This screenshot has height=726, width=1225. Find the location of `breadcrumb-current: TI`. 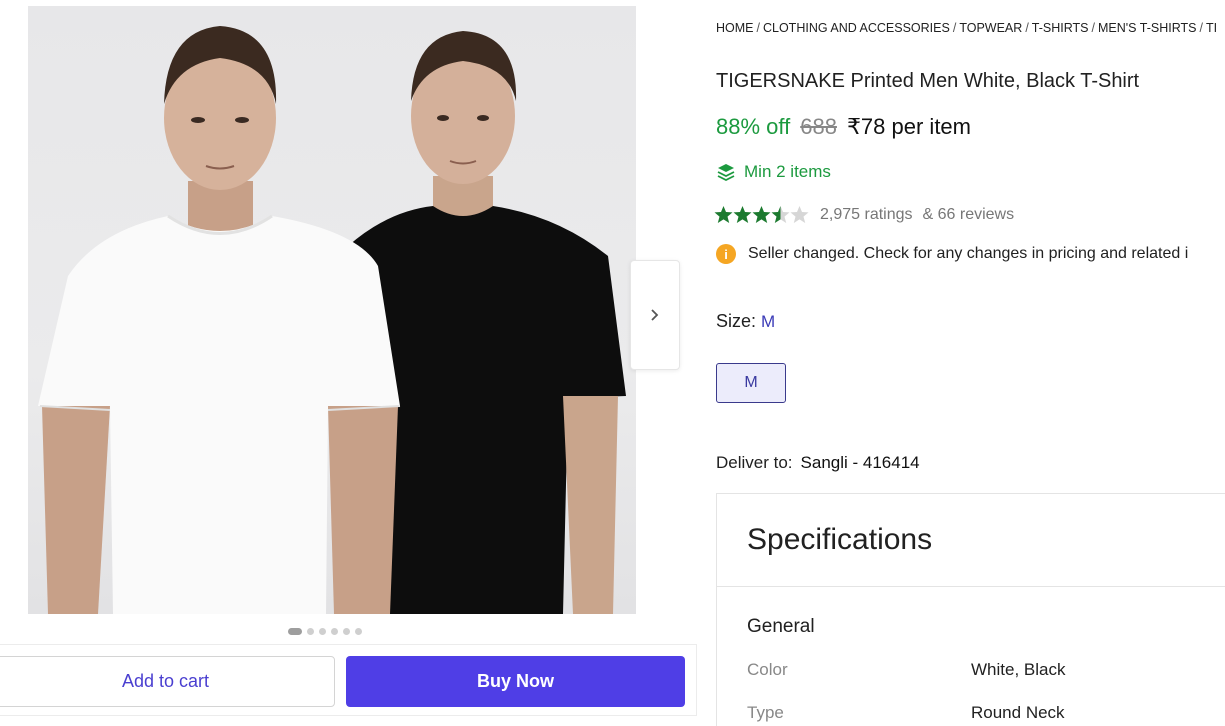

breadcrumb-current: TI is located at coordinates (1211, 28).